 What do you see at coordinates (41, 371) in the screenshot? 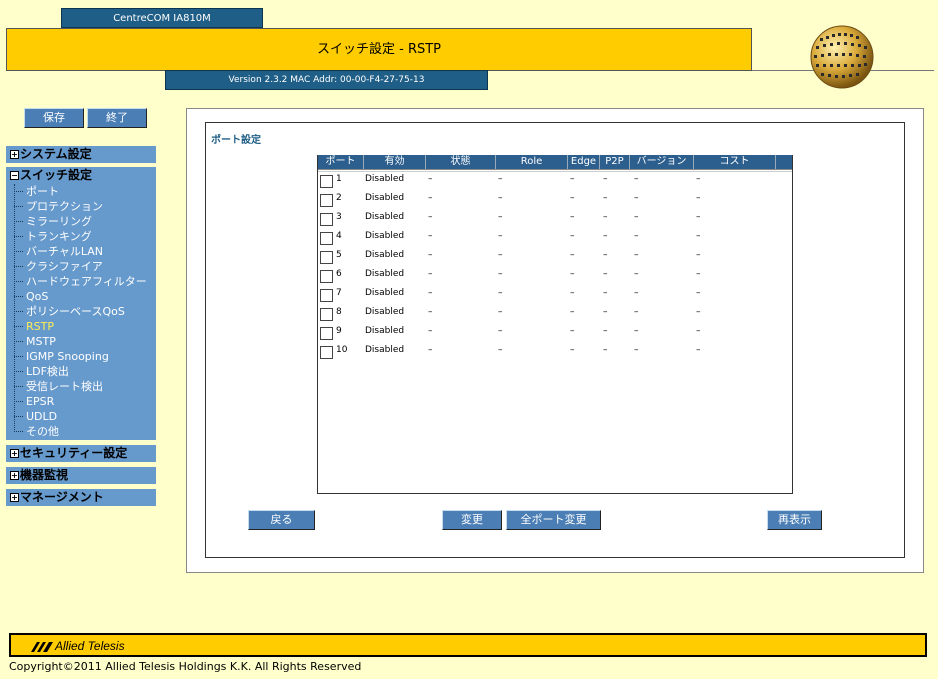
I see `submenu-item-ldf: LDF検出` at bounding box center [41, 371].